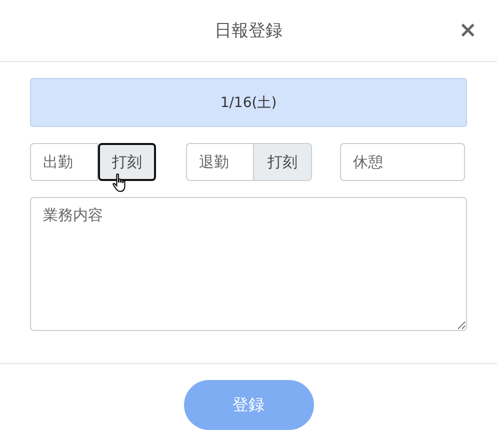 This screenshot has width=497, height=446. I want to click on dialog-title: 日報登録, so click(248, 31).